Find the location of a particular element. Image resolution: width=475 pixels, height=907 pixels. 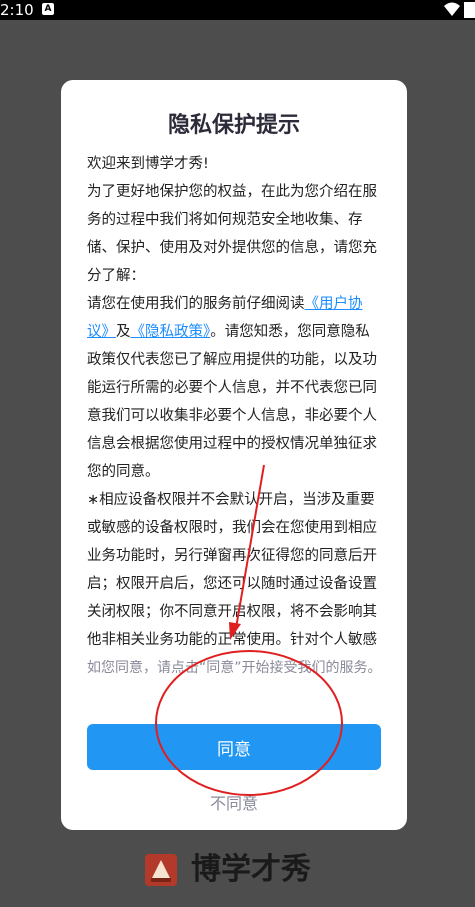

consent-hint: 如您同意，请点击“同意”开始接受我们的服务。 is located at coordinates (234, 668).